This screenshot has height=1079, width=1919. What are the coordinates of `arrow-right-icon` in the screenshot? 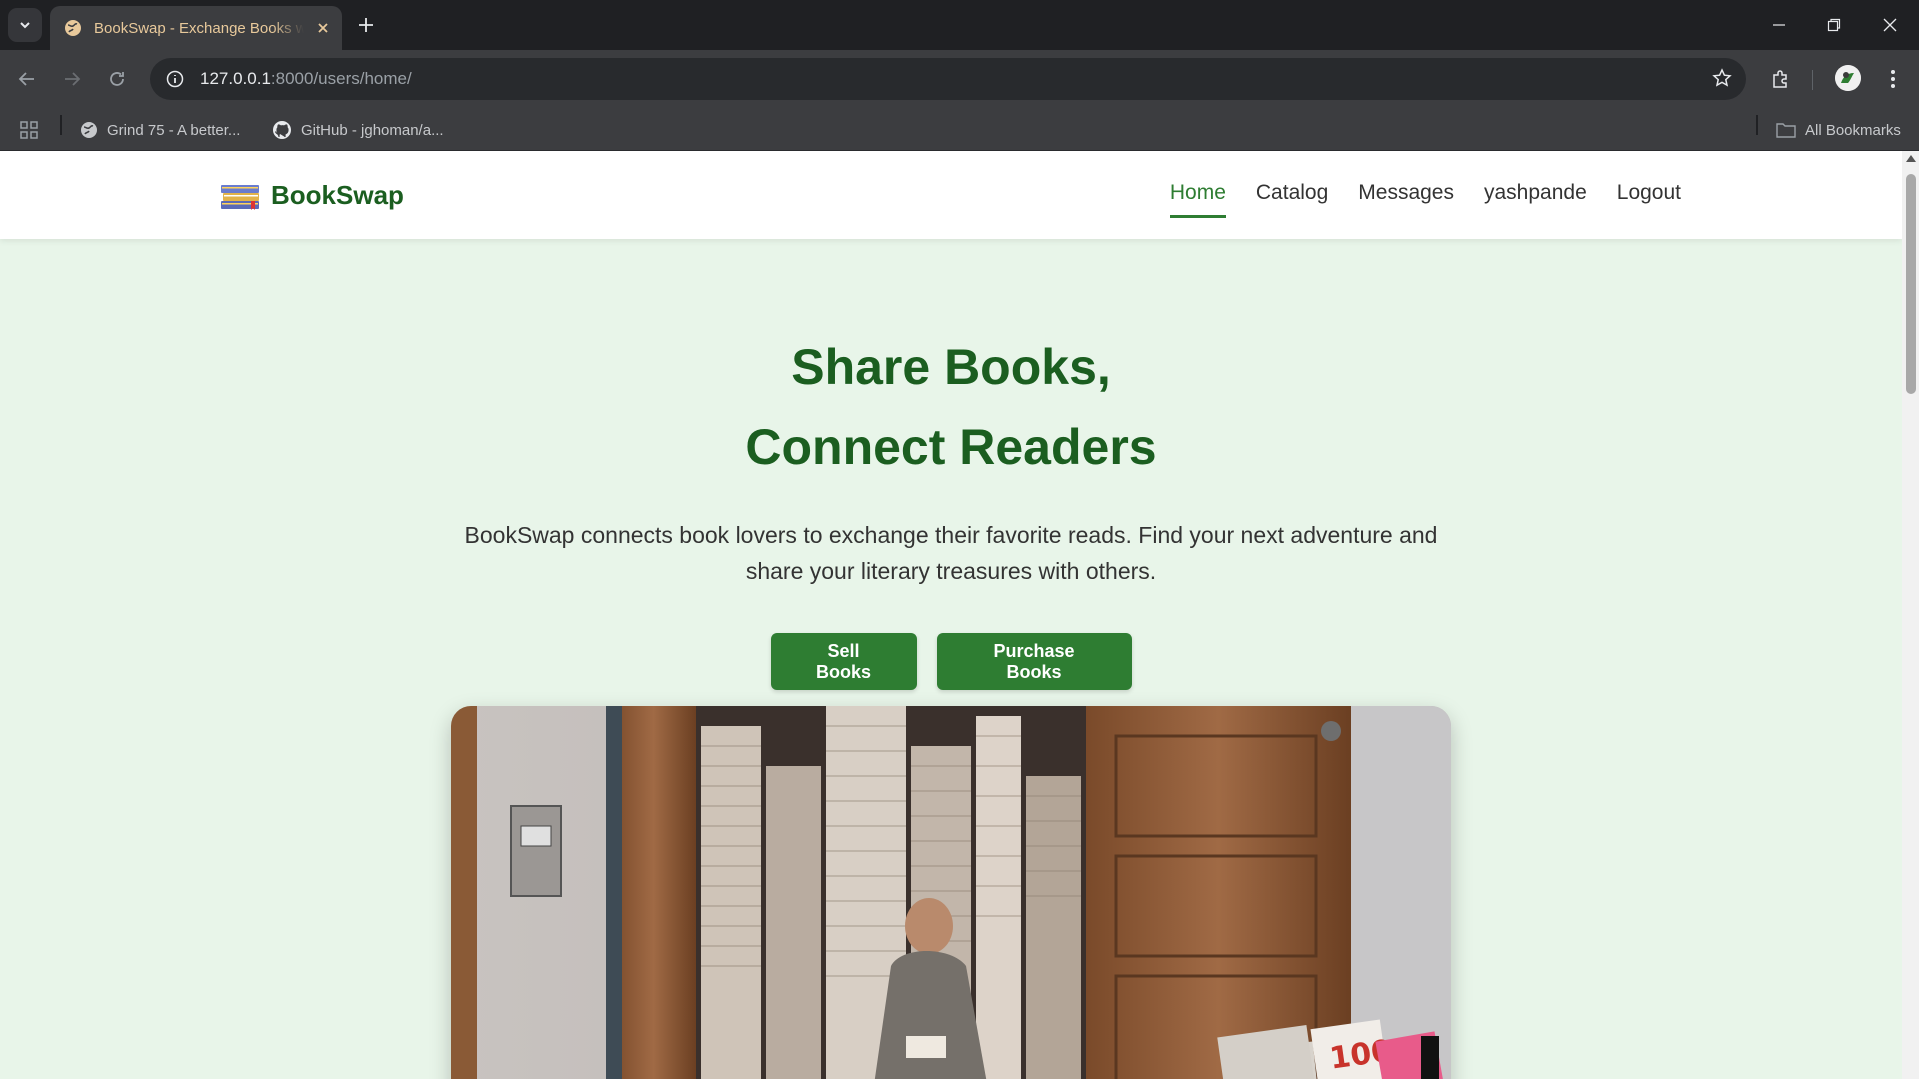 It's located at (73, 79).